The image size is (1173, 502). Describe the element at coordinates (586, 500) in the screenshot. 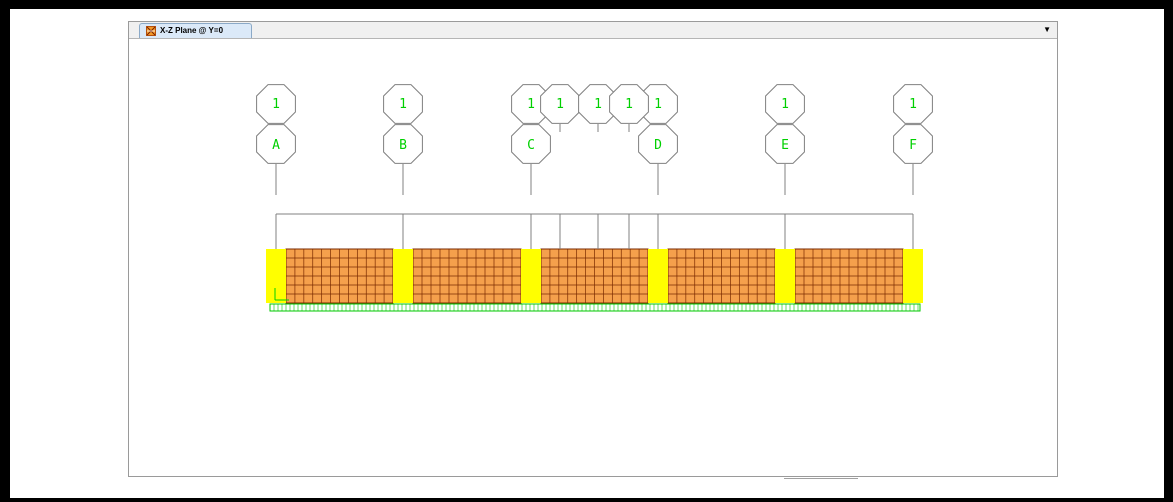

I see `frame-bottom-edge` at that location.